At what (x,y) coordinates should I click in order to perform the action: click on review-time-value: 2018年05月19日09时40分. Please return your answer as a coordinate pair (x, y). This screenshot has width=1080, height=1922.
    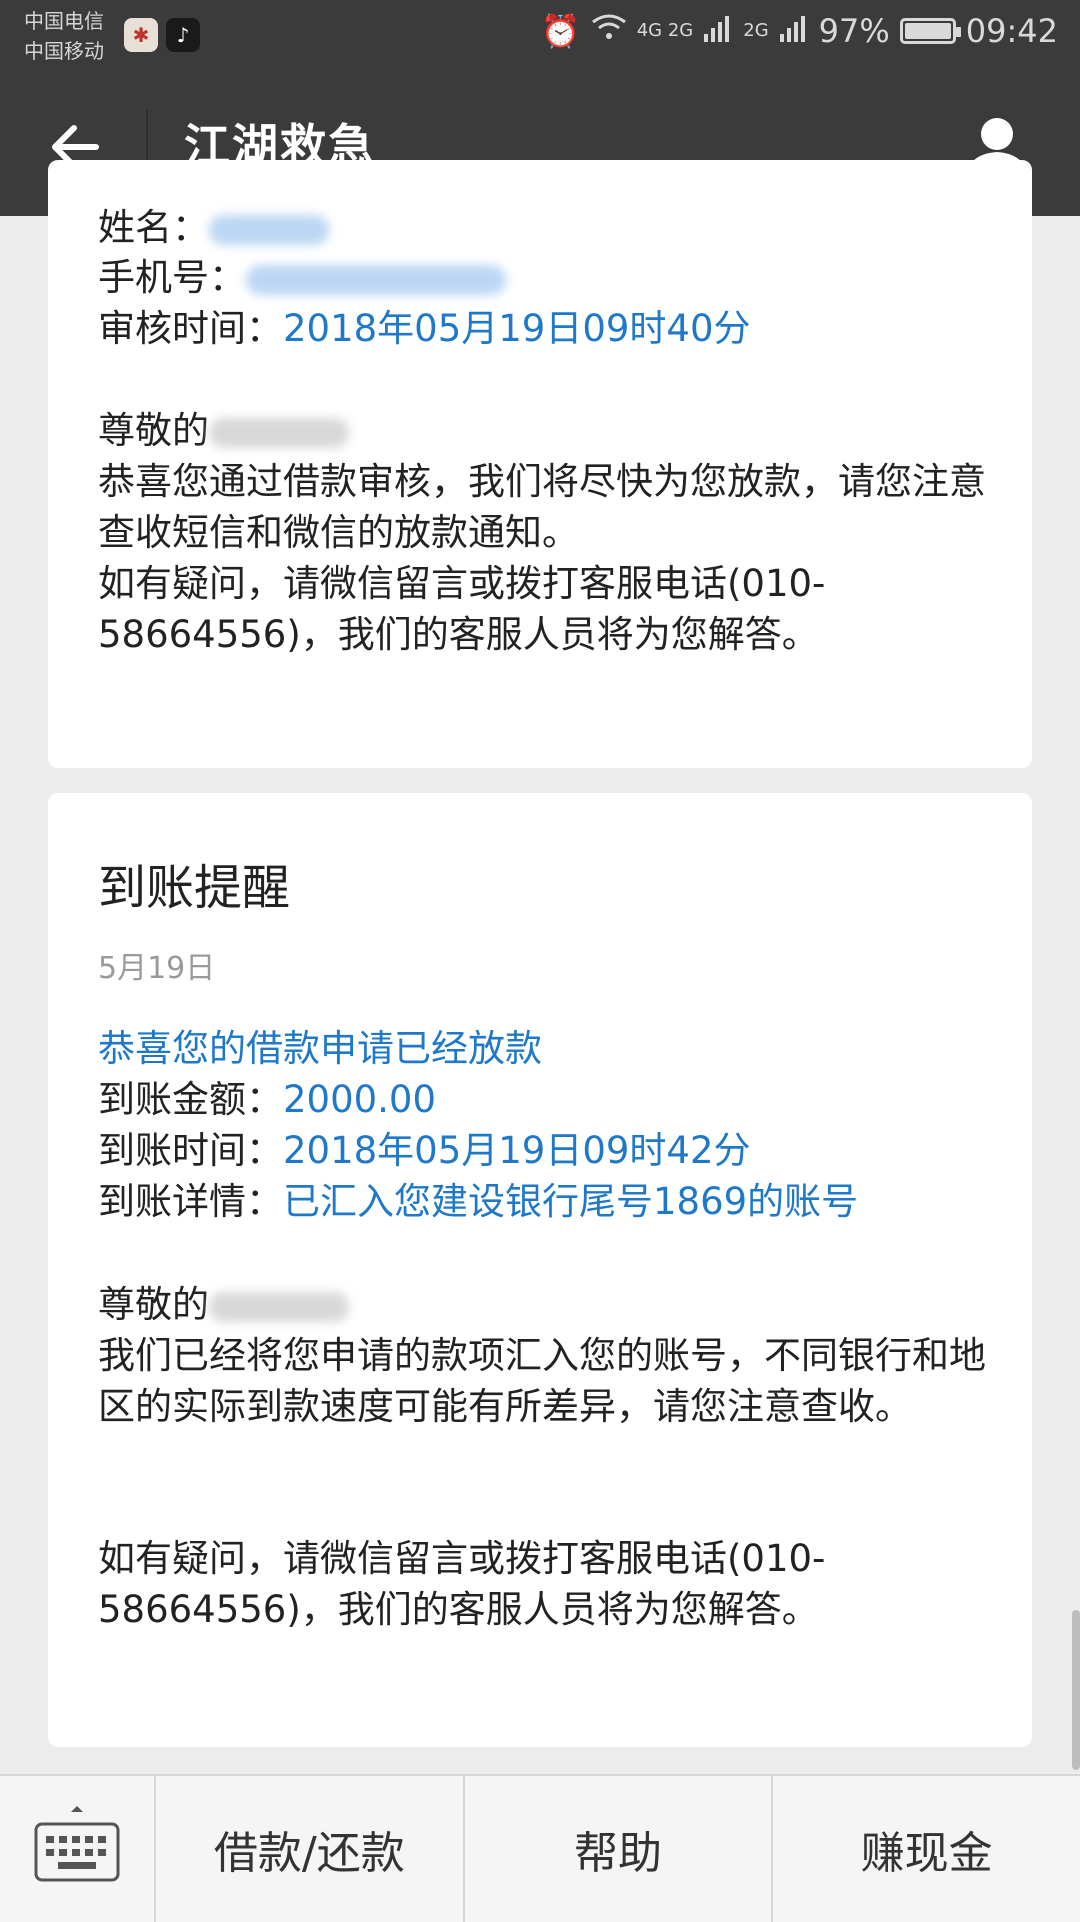
    Looking at the image, I should click on (517, 328).